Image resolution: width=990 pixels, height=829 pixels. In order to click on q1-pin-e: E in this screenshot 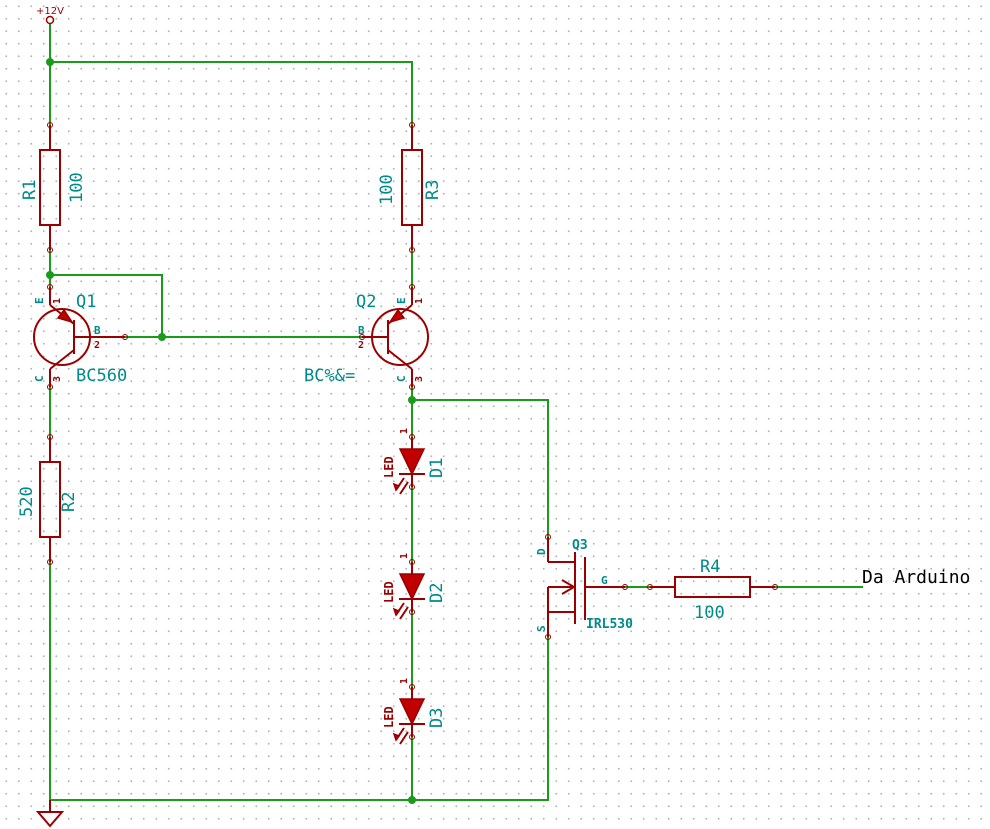, I will do `click(39, 300)`.